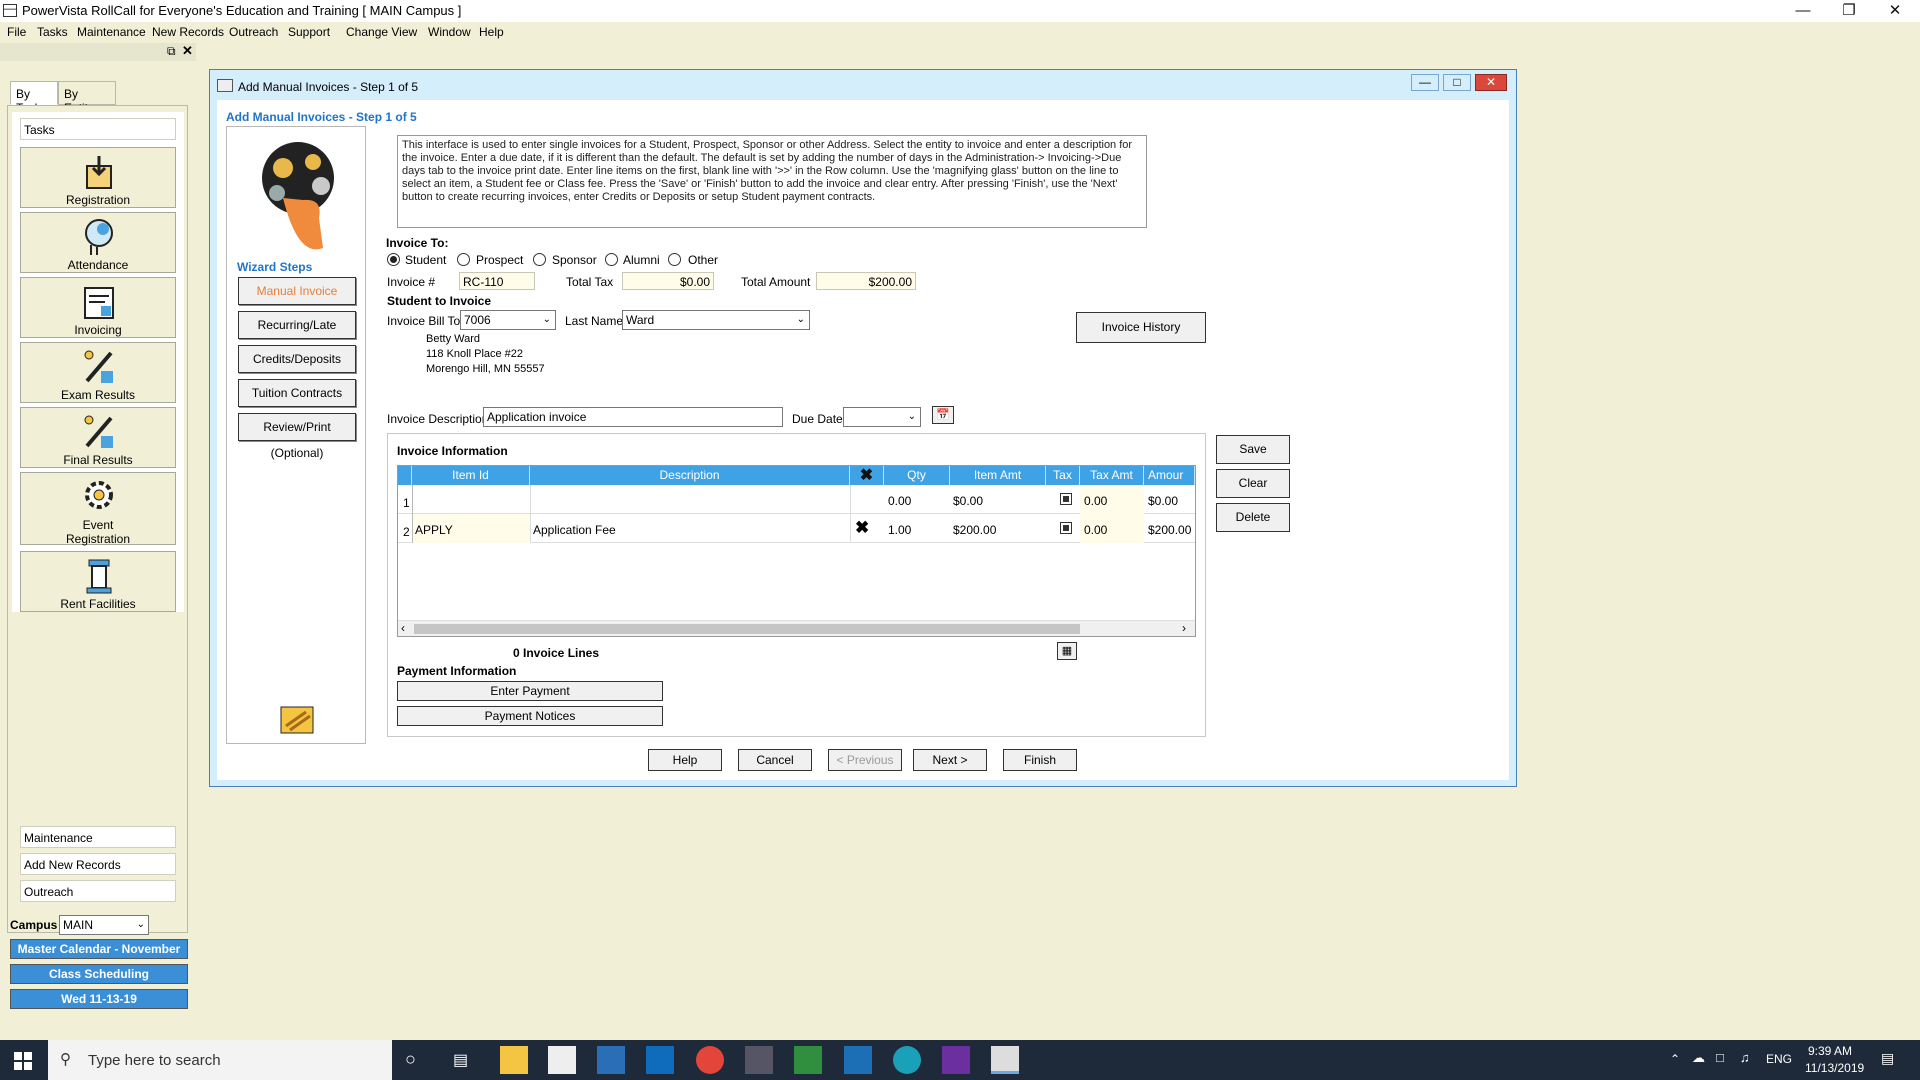 The height and width of the screenshot is (1080, 1920). I want to click on chrome-icon, so click(710, 1060).